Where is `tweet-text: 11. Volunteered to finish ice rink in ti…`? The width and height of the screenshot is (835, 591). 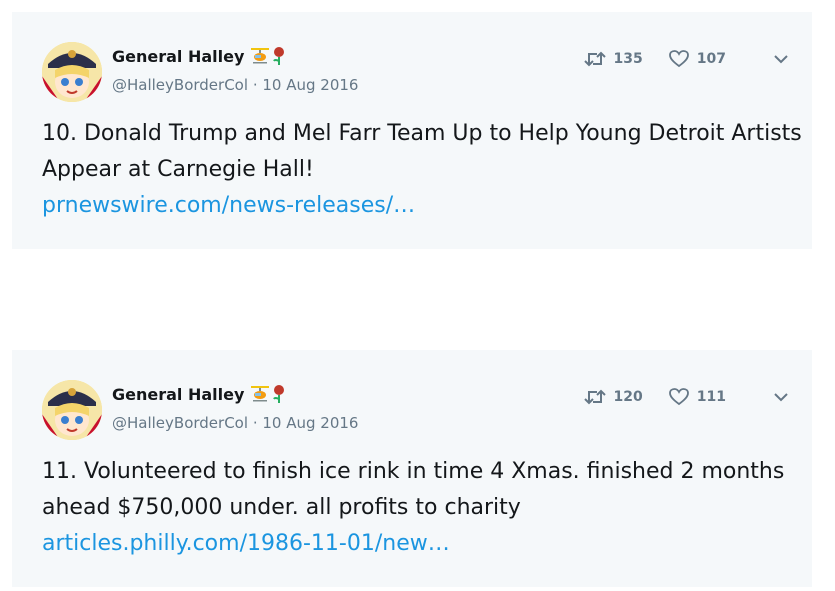 tweet-text: 11. Volunteered to finish ice rink in ti… is located at coordinates (413, 489).